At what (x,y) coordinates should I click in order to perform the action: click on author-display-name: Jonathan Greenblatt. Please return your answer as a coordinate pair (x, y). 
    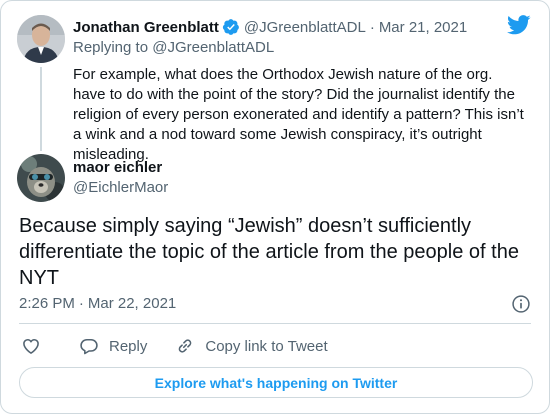
    Looking at the image, I should click on (146, 27).